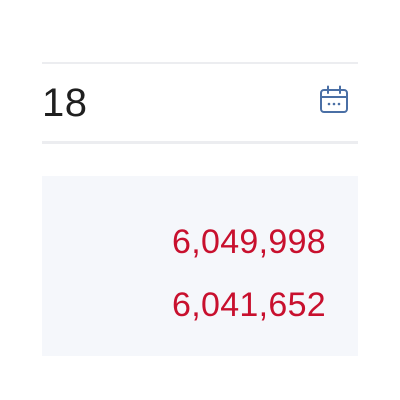 Image resolution: width=400 pixels, height=400 pixels. I want to click on calendar-button, so click(334, 102).